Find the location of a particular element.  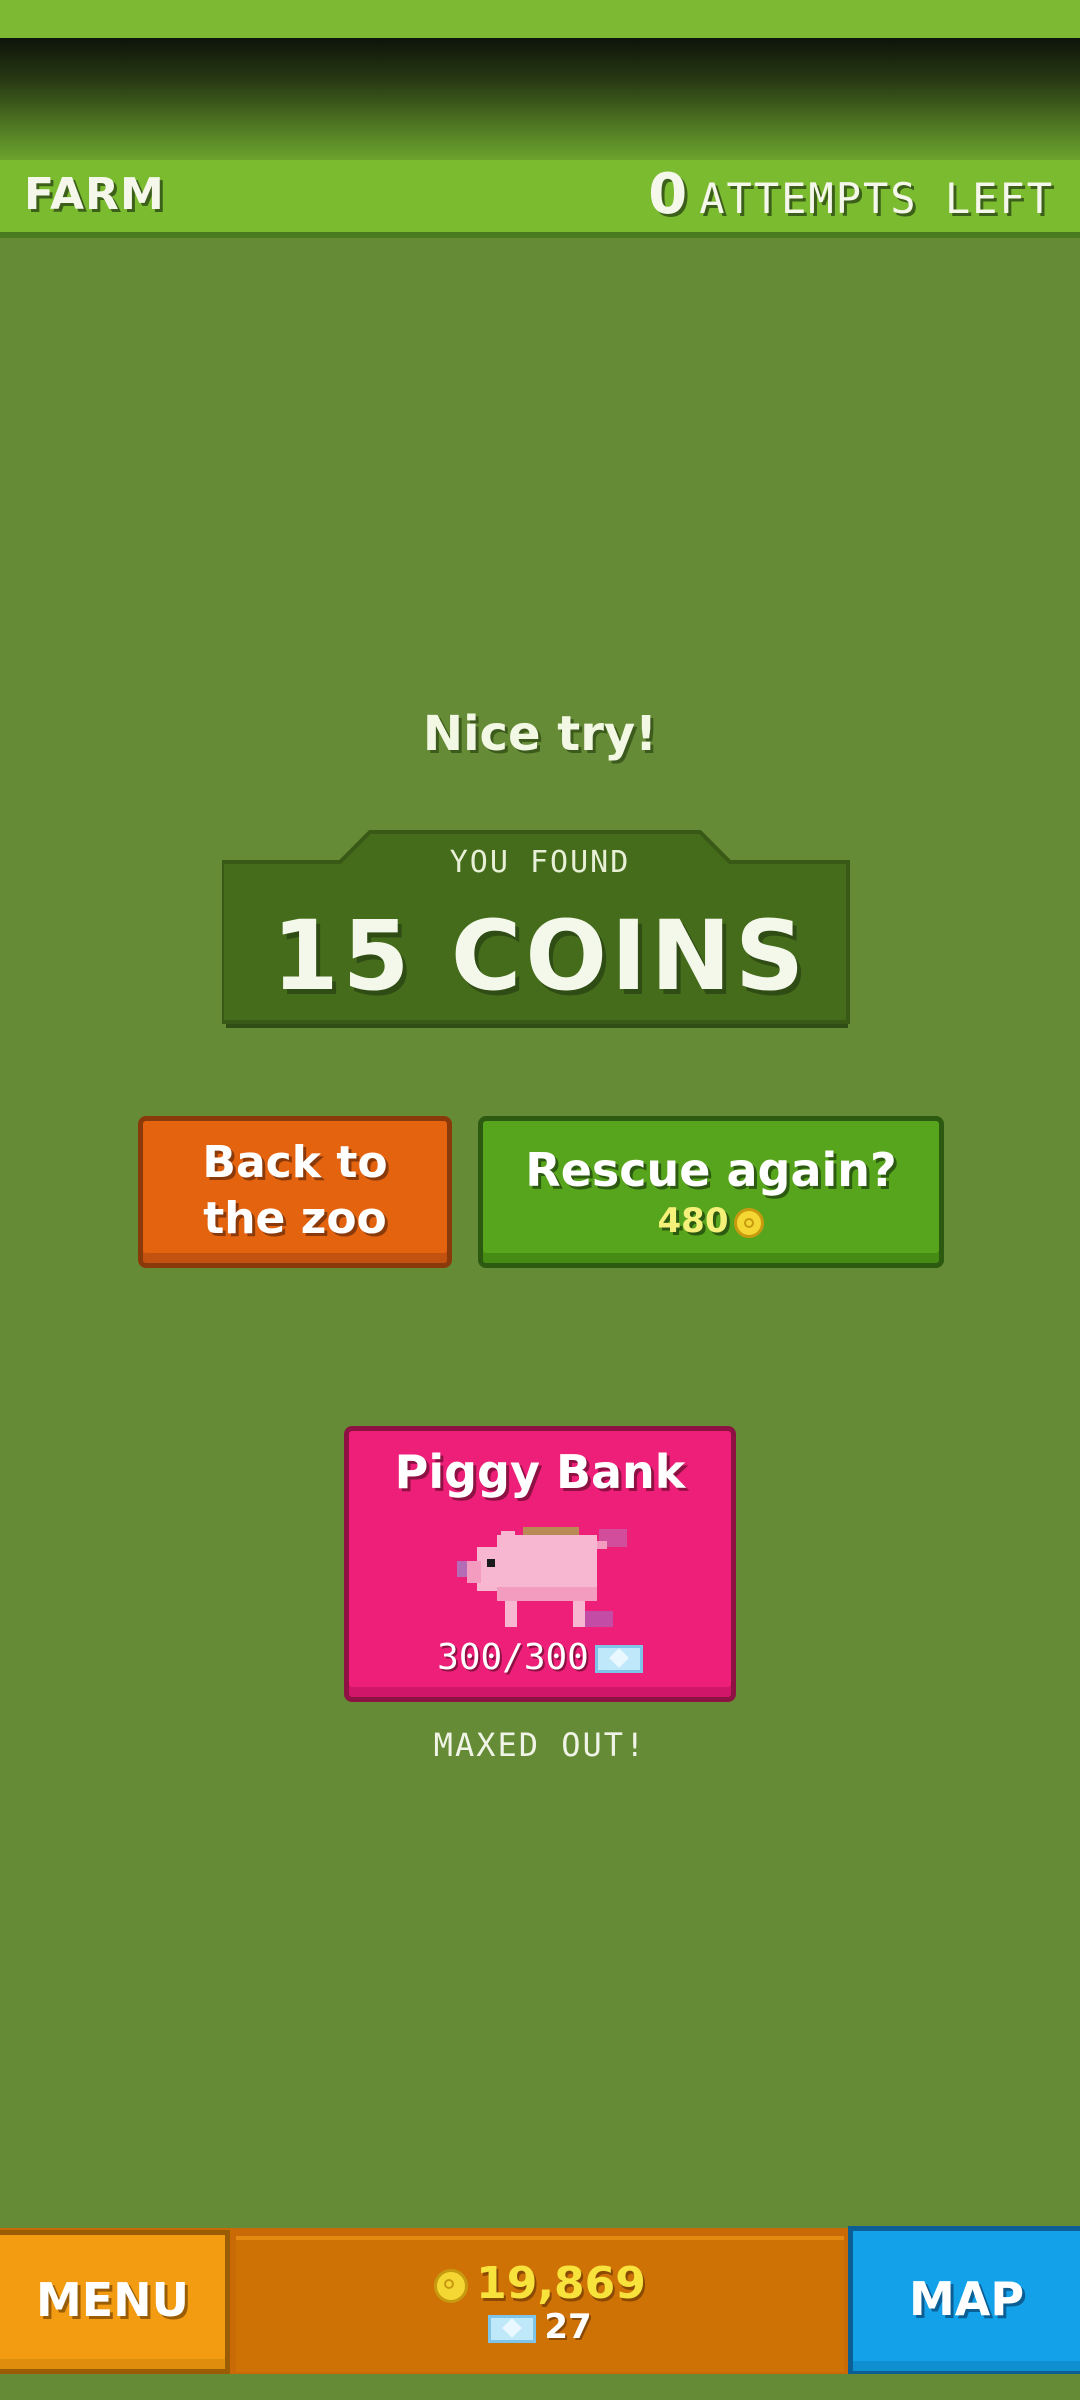

attempts-count: 0 is located at coordinates (668, 194).